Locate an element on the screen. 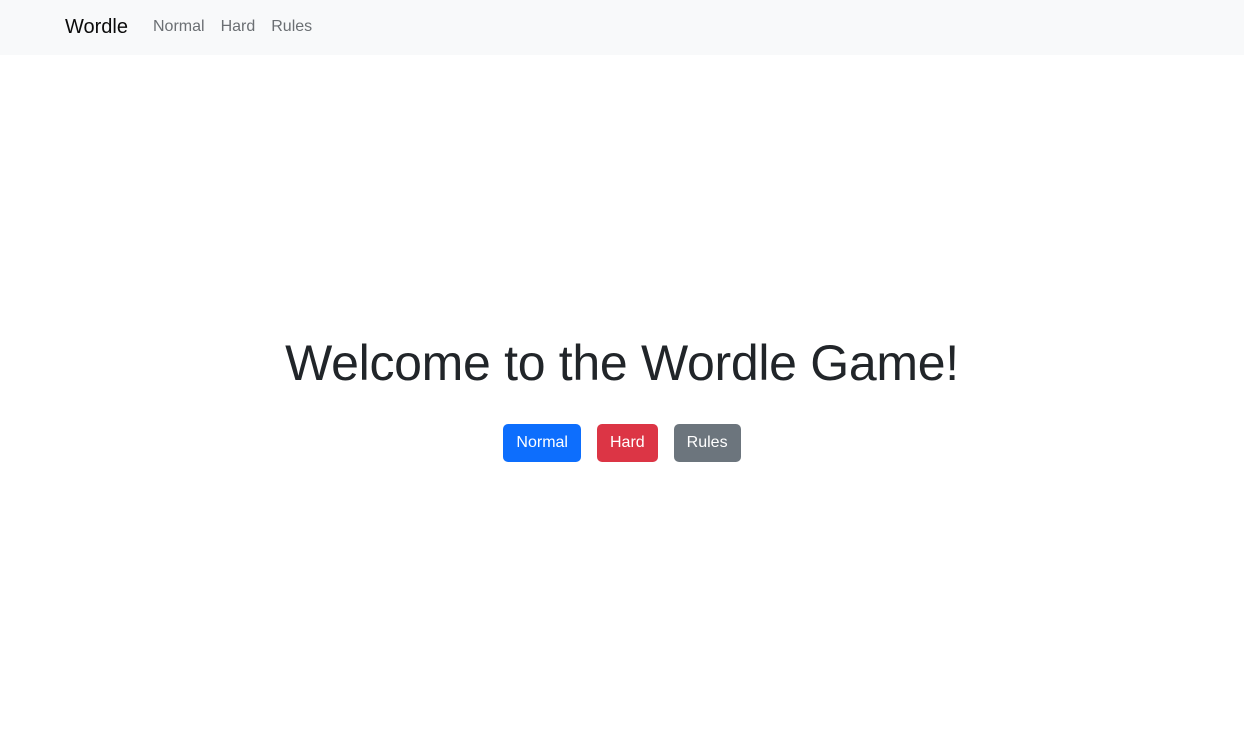  rules-button: Rules is located at coordinates (707, 443).